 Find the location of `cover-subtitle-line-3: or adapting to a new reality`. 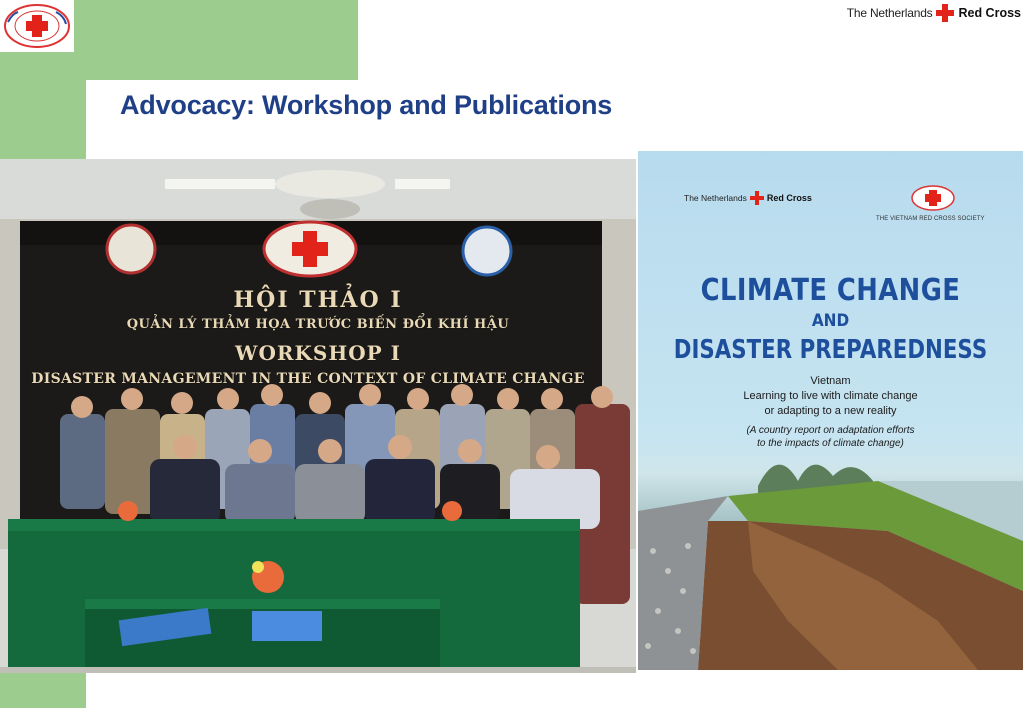

cover-subtitle-line-3: or adapting to a new reality is located at coordinates (830, 411).